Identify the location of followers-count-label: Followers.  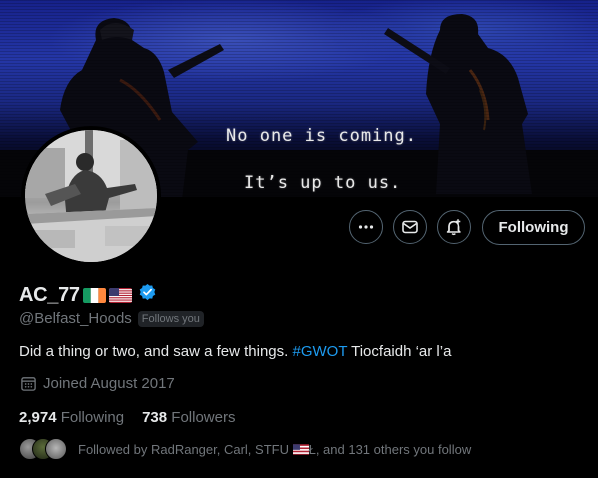
(203, 417).